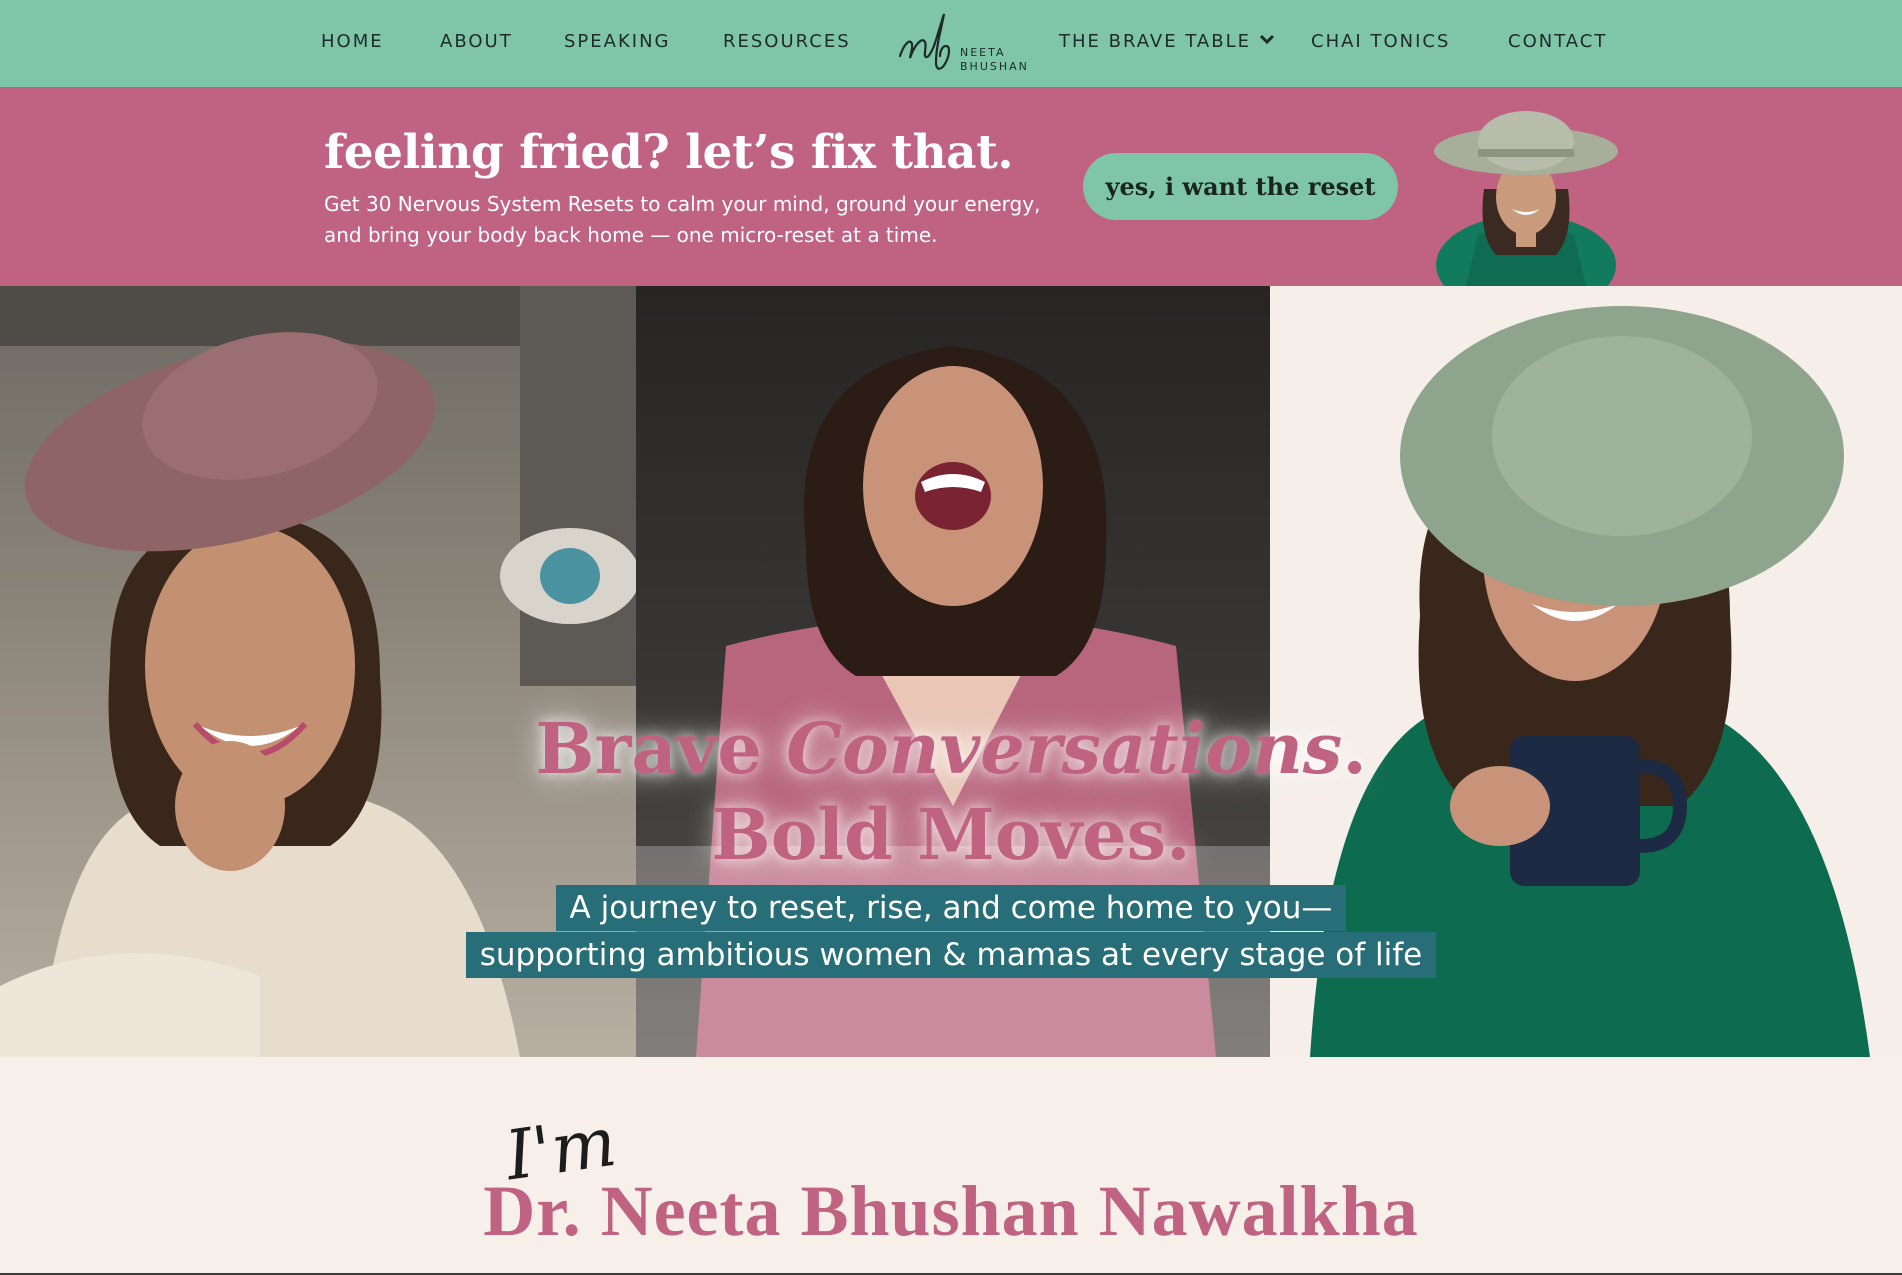  I want to click on reset-cta-button: yes, i want the reset, so click(1240, 186).